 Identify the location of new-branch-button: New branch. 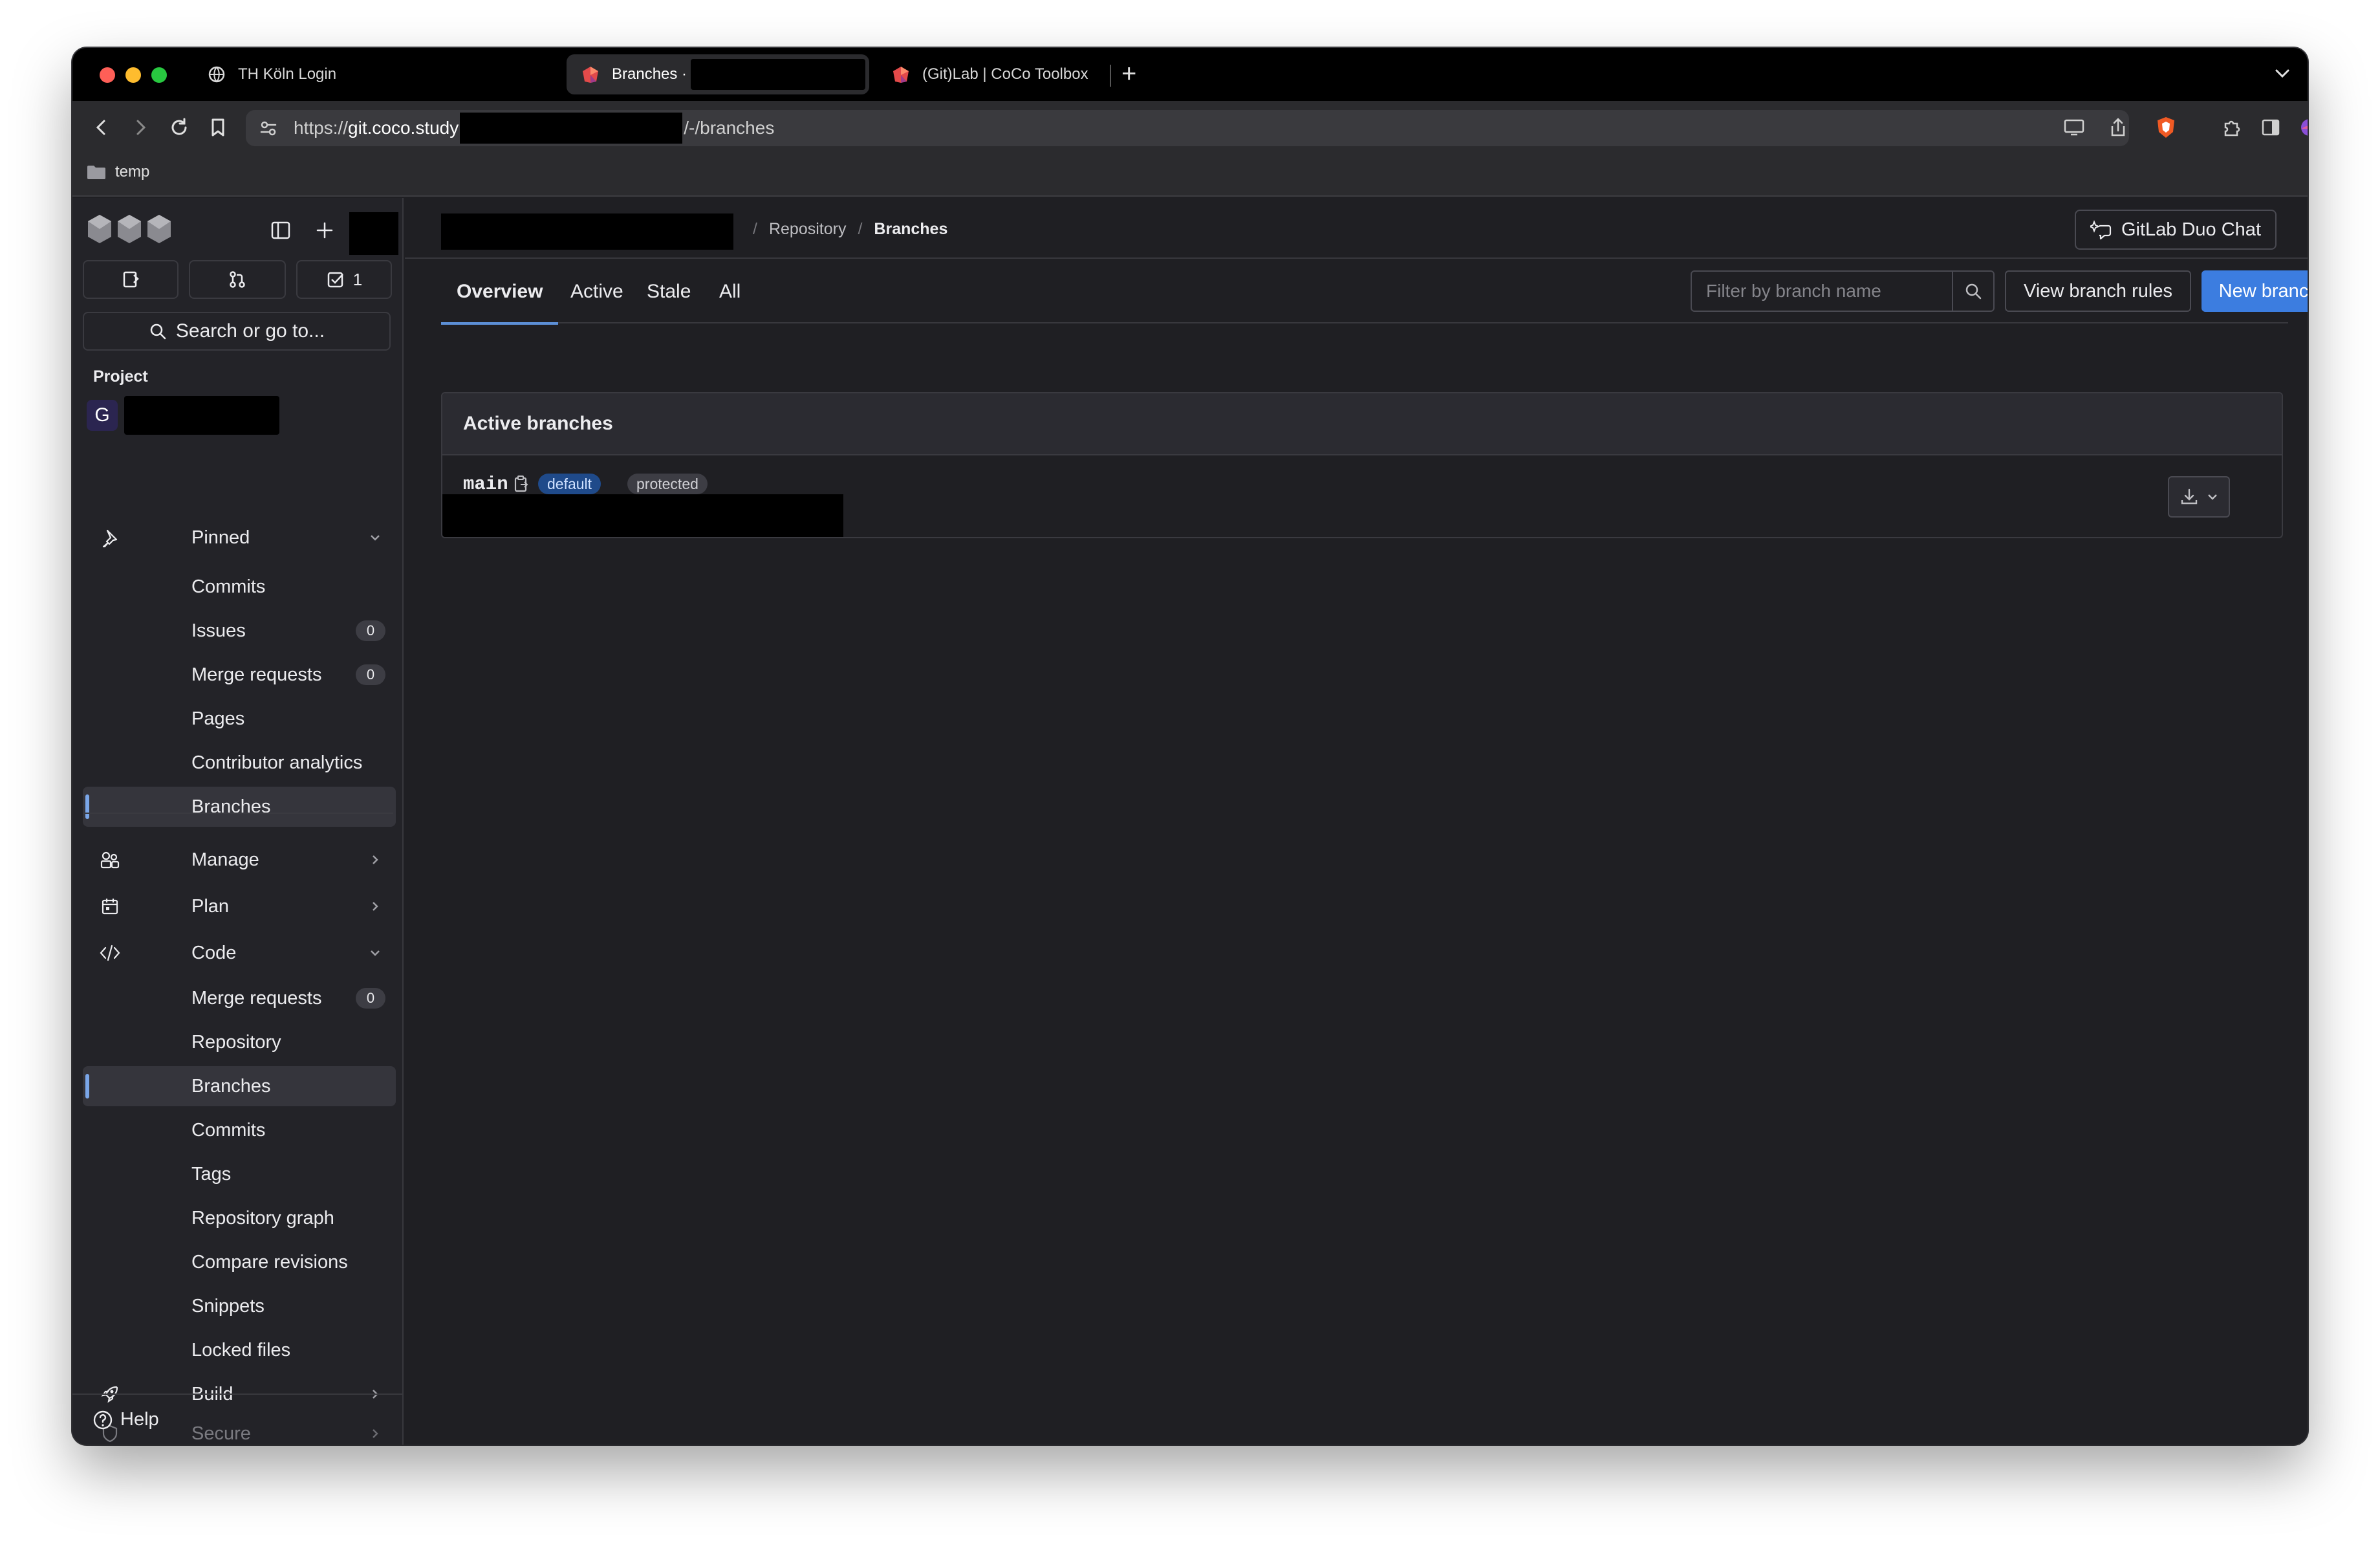
(2255, 291).